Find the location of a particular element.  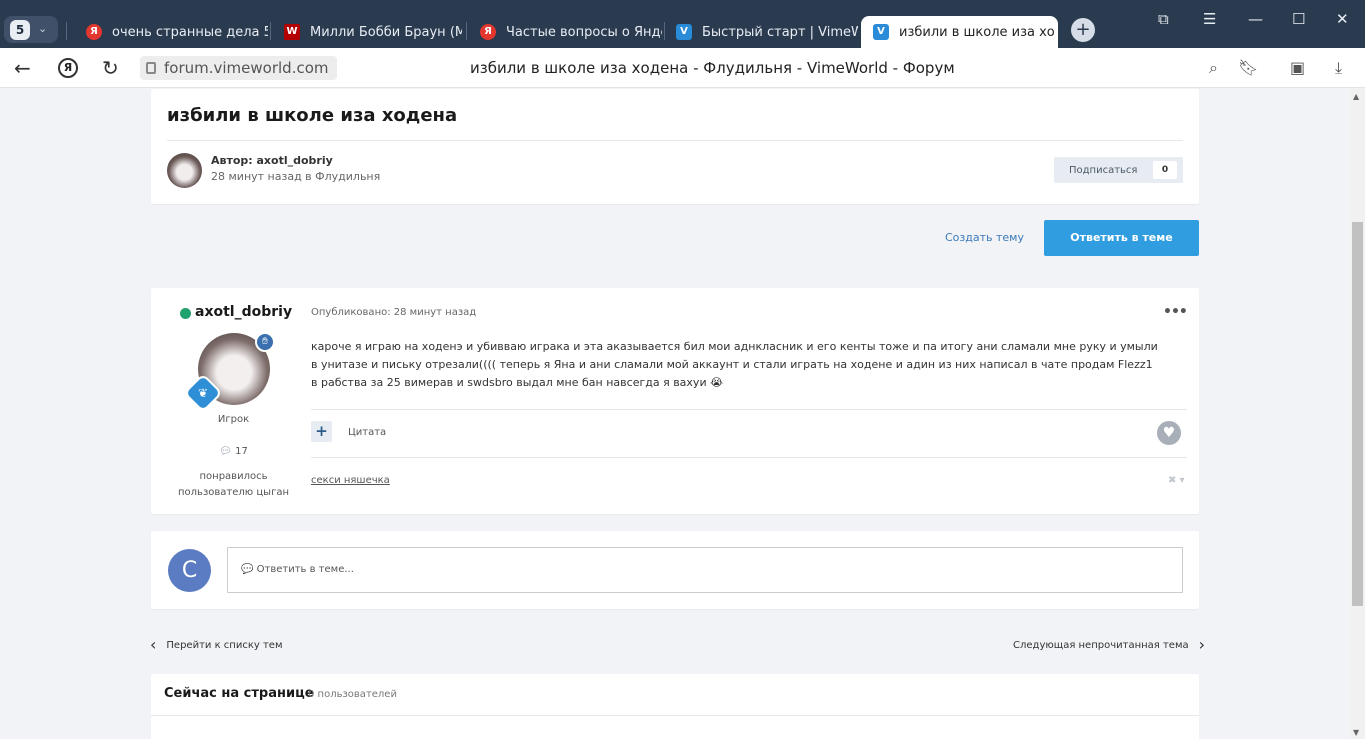

next-unread-link: Следующая непрочитанная тема › is located at coordinates (1109, 644).